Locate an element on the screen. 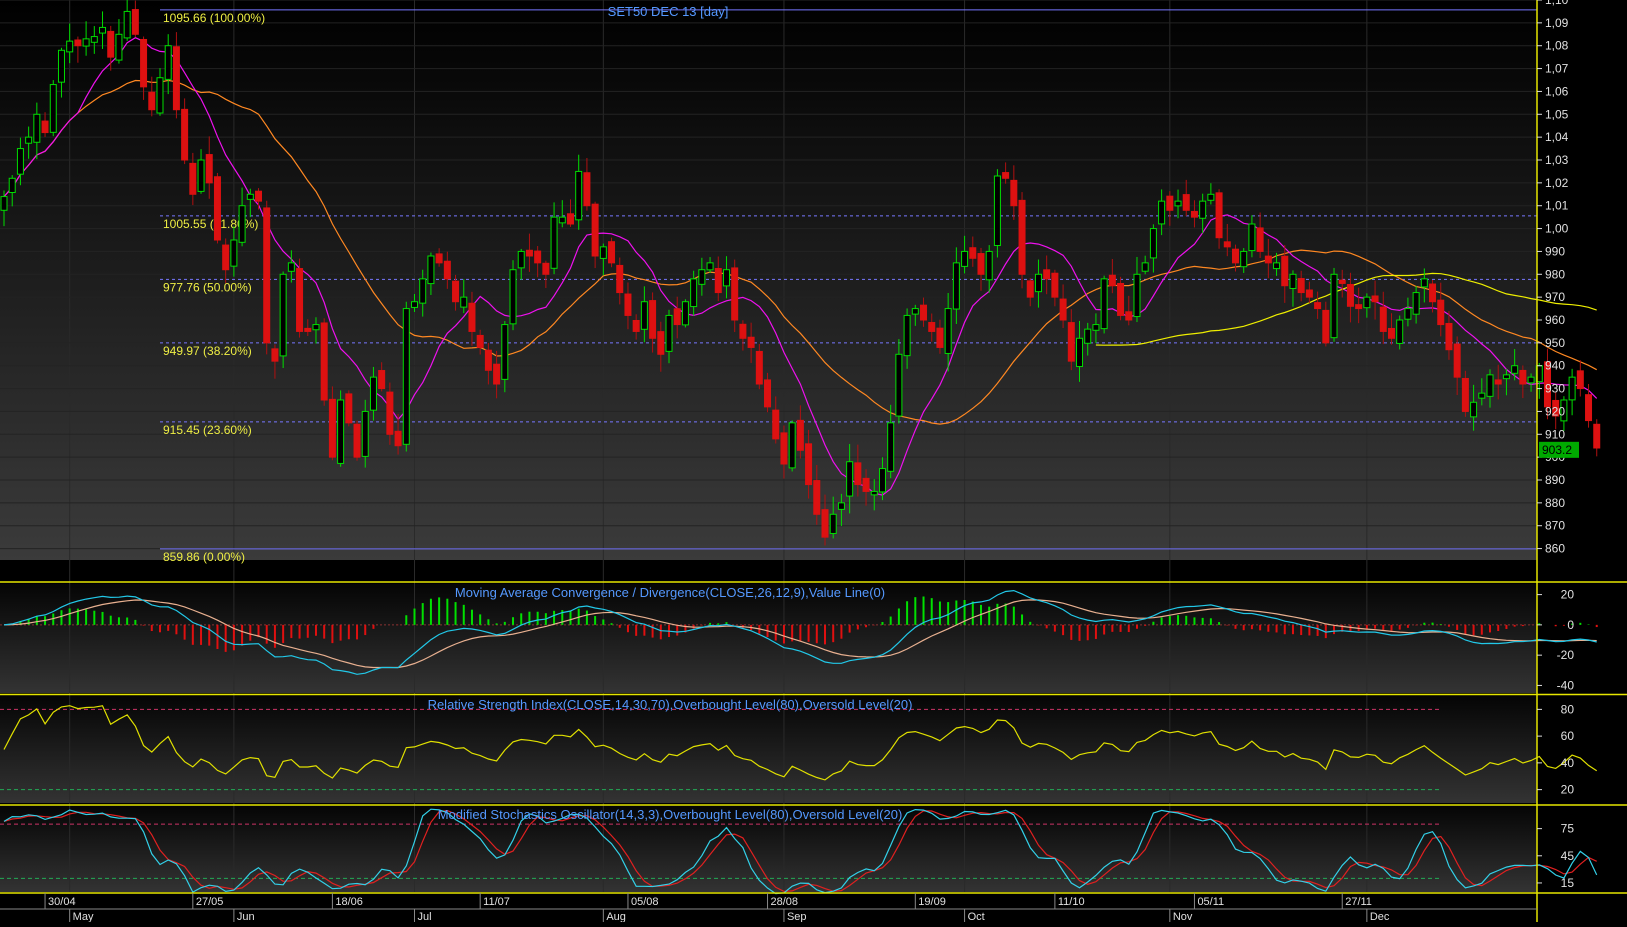 The image size is (1627, 927). price-tick-label: 930 is located at coordinates (1555, 389).